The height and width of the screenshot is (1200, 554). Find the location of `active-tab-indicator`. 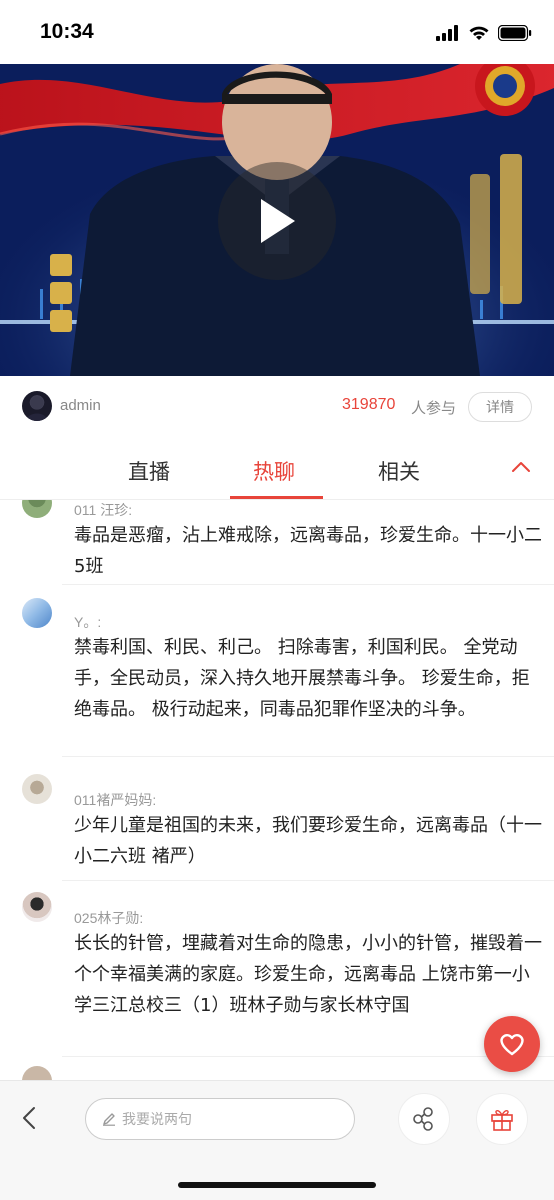

active-tab-indicator is located at coordinates (276, 497).